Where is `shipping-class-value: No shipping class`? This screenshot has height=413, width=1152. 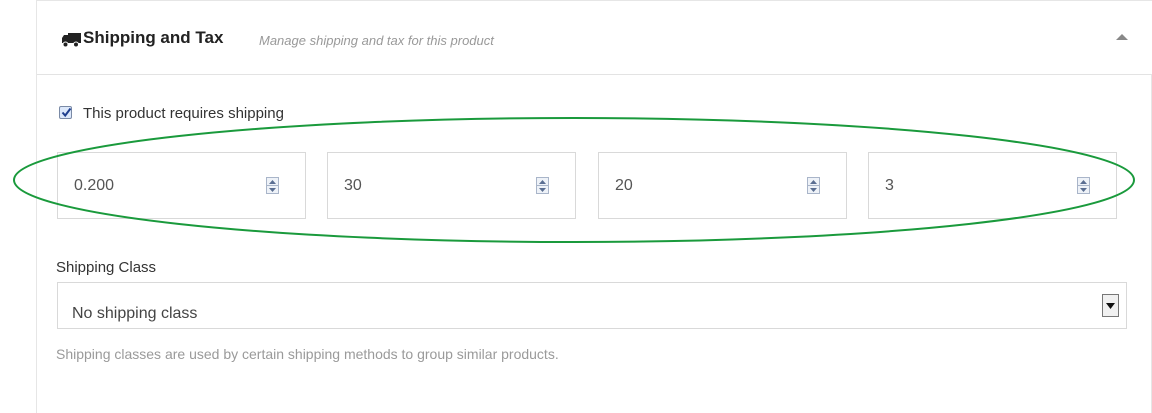 shipping-class-value: No shipping class is located at coordinates (135, 313).